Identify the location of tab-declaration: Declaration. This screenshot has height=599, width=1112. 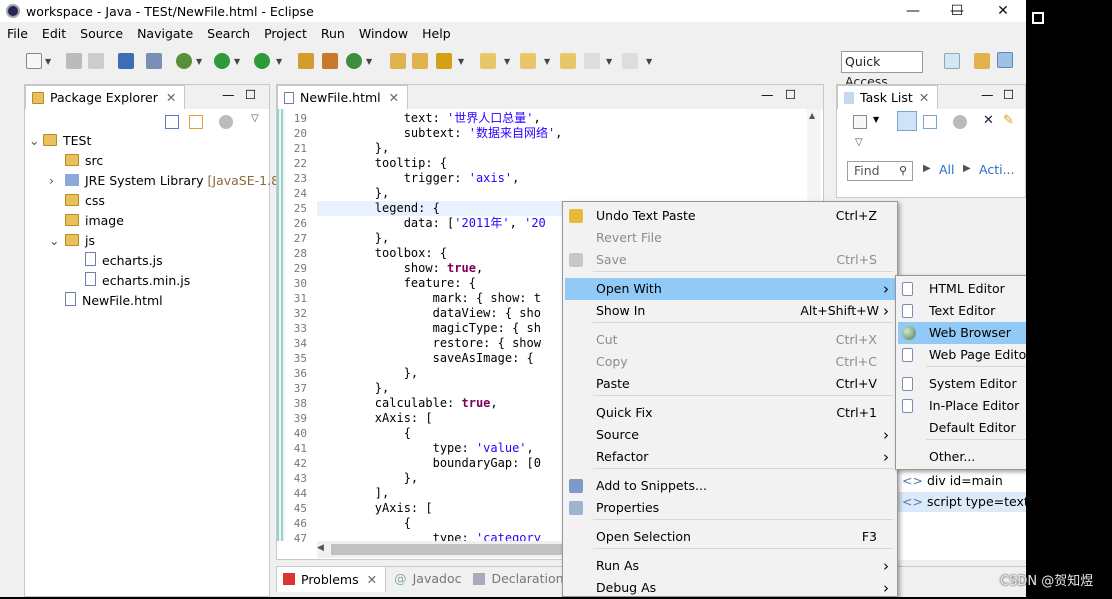
(527, 578).